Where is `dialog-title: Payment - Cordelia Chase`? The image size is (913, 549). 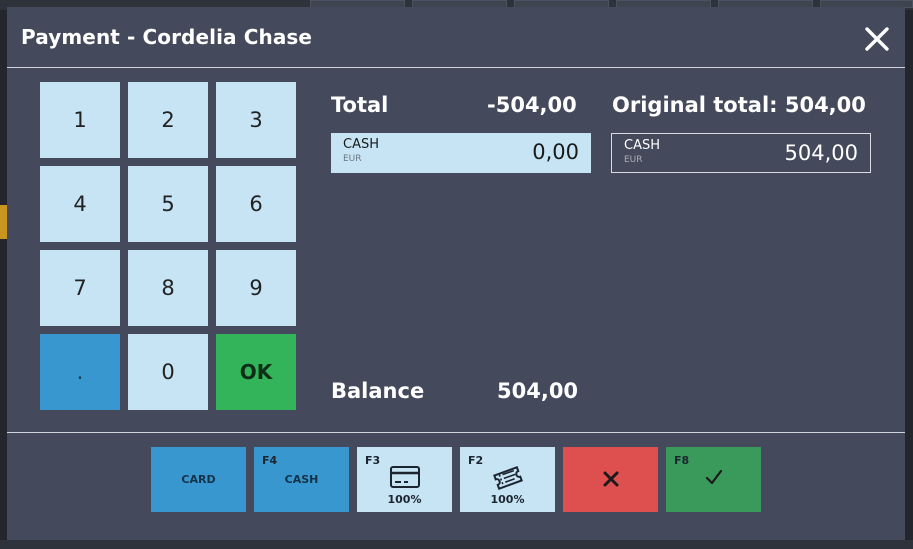
dialog-title: Payment - Cordelia Chase is located at coordinates (167, 37).